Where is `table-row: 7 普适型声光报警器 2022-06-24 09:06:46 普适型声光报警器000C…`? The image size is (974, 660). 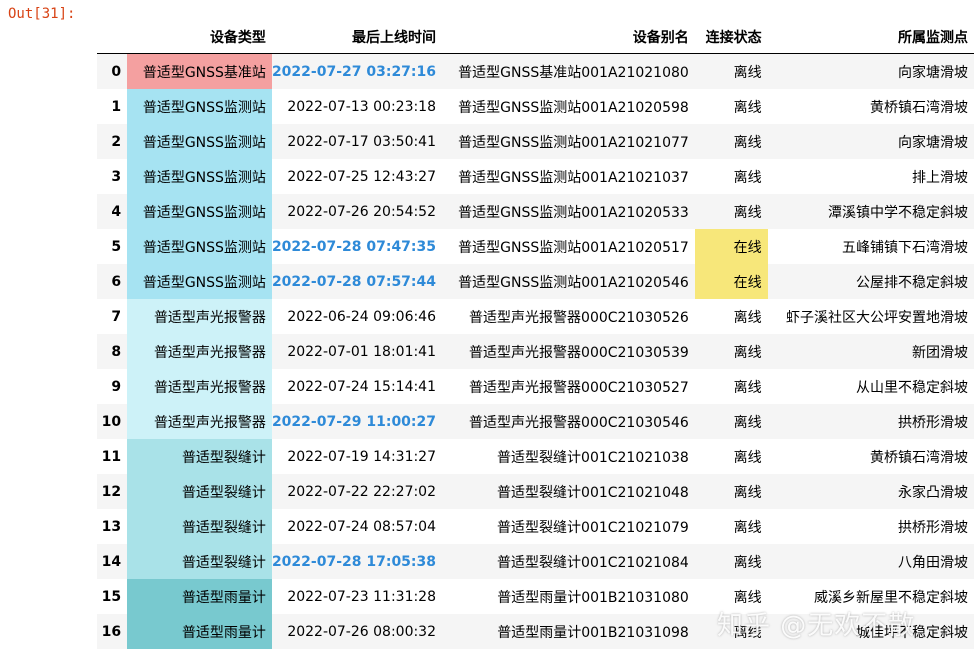 table-row: 7 普适型声光报警器 2022-06-24 09:06:46 普适型声光报警器000C… is located at coordinates (535, 316).